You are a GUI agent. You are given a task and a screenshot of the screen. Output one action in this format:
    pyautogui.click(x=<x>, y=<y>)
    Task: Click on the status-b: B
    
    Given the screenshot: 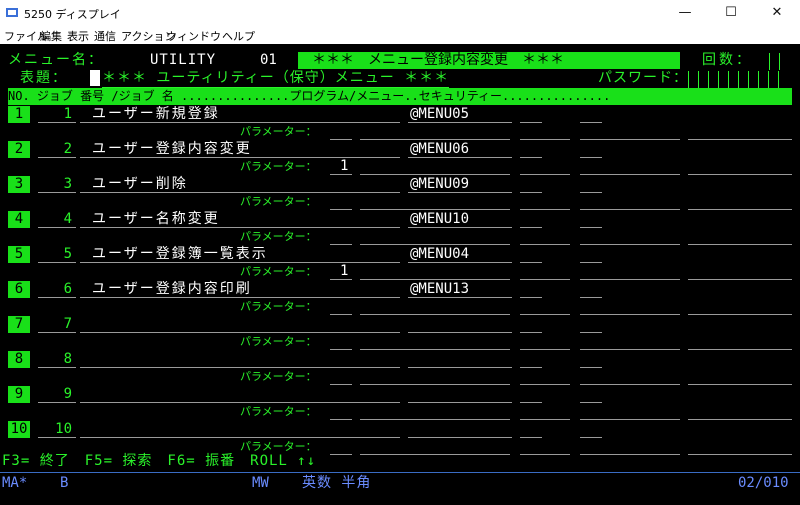 What is the action you would take?
    pyautogui.click(x=64, y=483)
    